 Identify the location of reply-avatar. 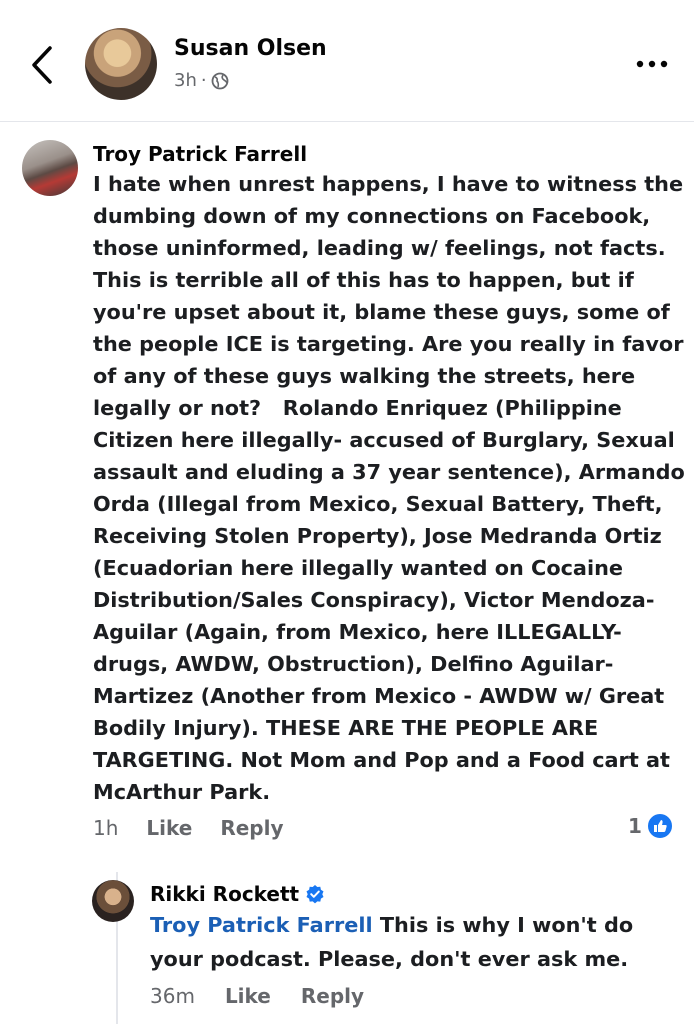
(113, 901).